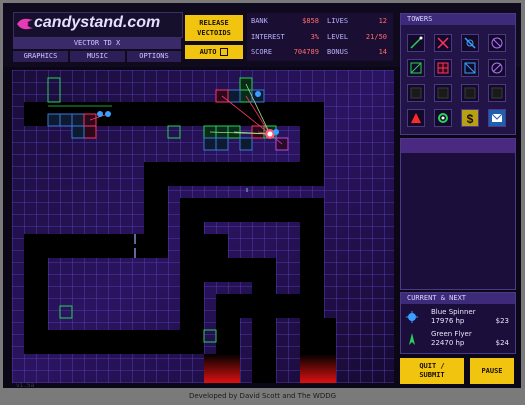 The height and width of the screenshot is (405, 525). Describe the element at coordinates (268, 37) in the screenshot. I see `interest-label: INTEREST` at that location.